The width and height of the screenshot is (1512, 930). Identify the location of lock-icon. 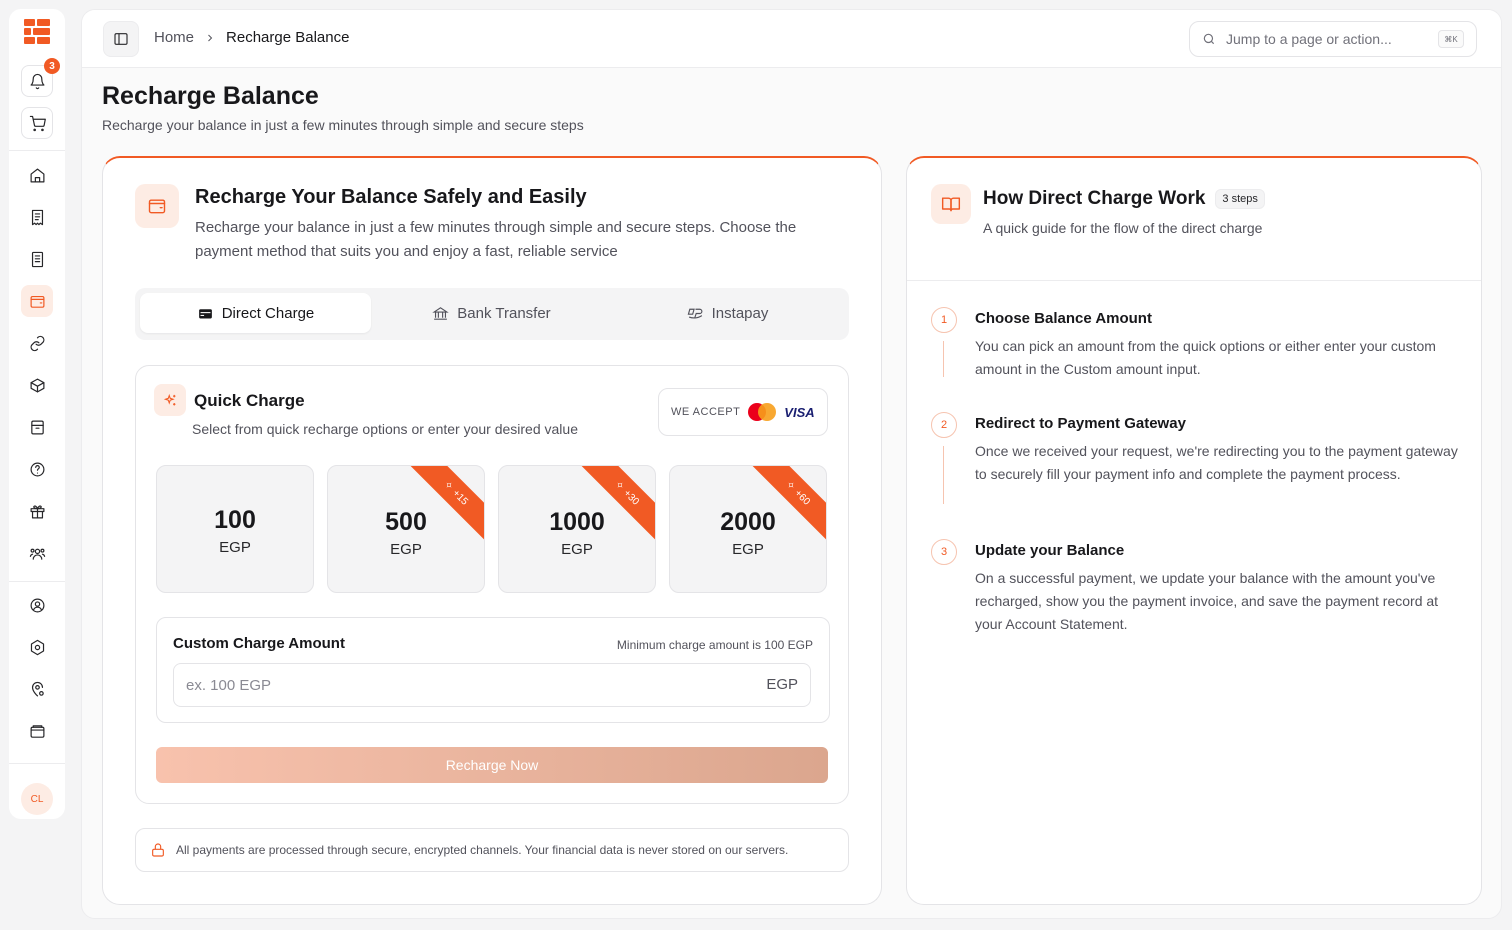
(158, 850).